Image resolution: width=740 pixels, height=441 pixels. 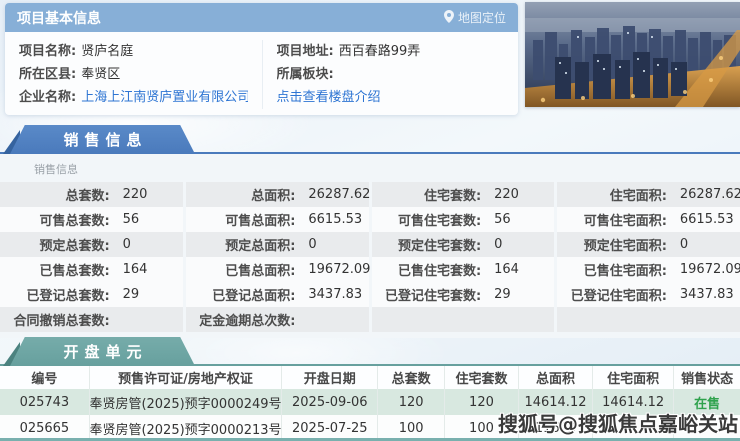 I want to click on field-company: 企业名称: 上海上江南贤庐置业有限公司, so click(x=133, y=97).